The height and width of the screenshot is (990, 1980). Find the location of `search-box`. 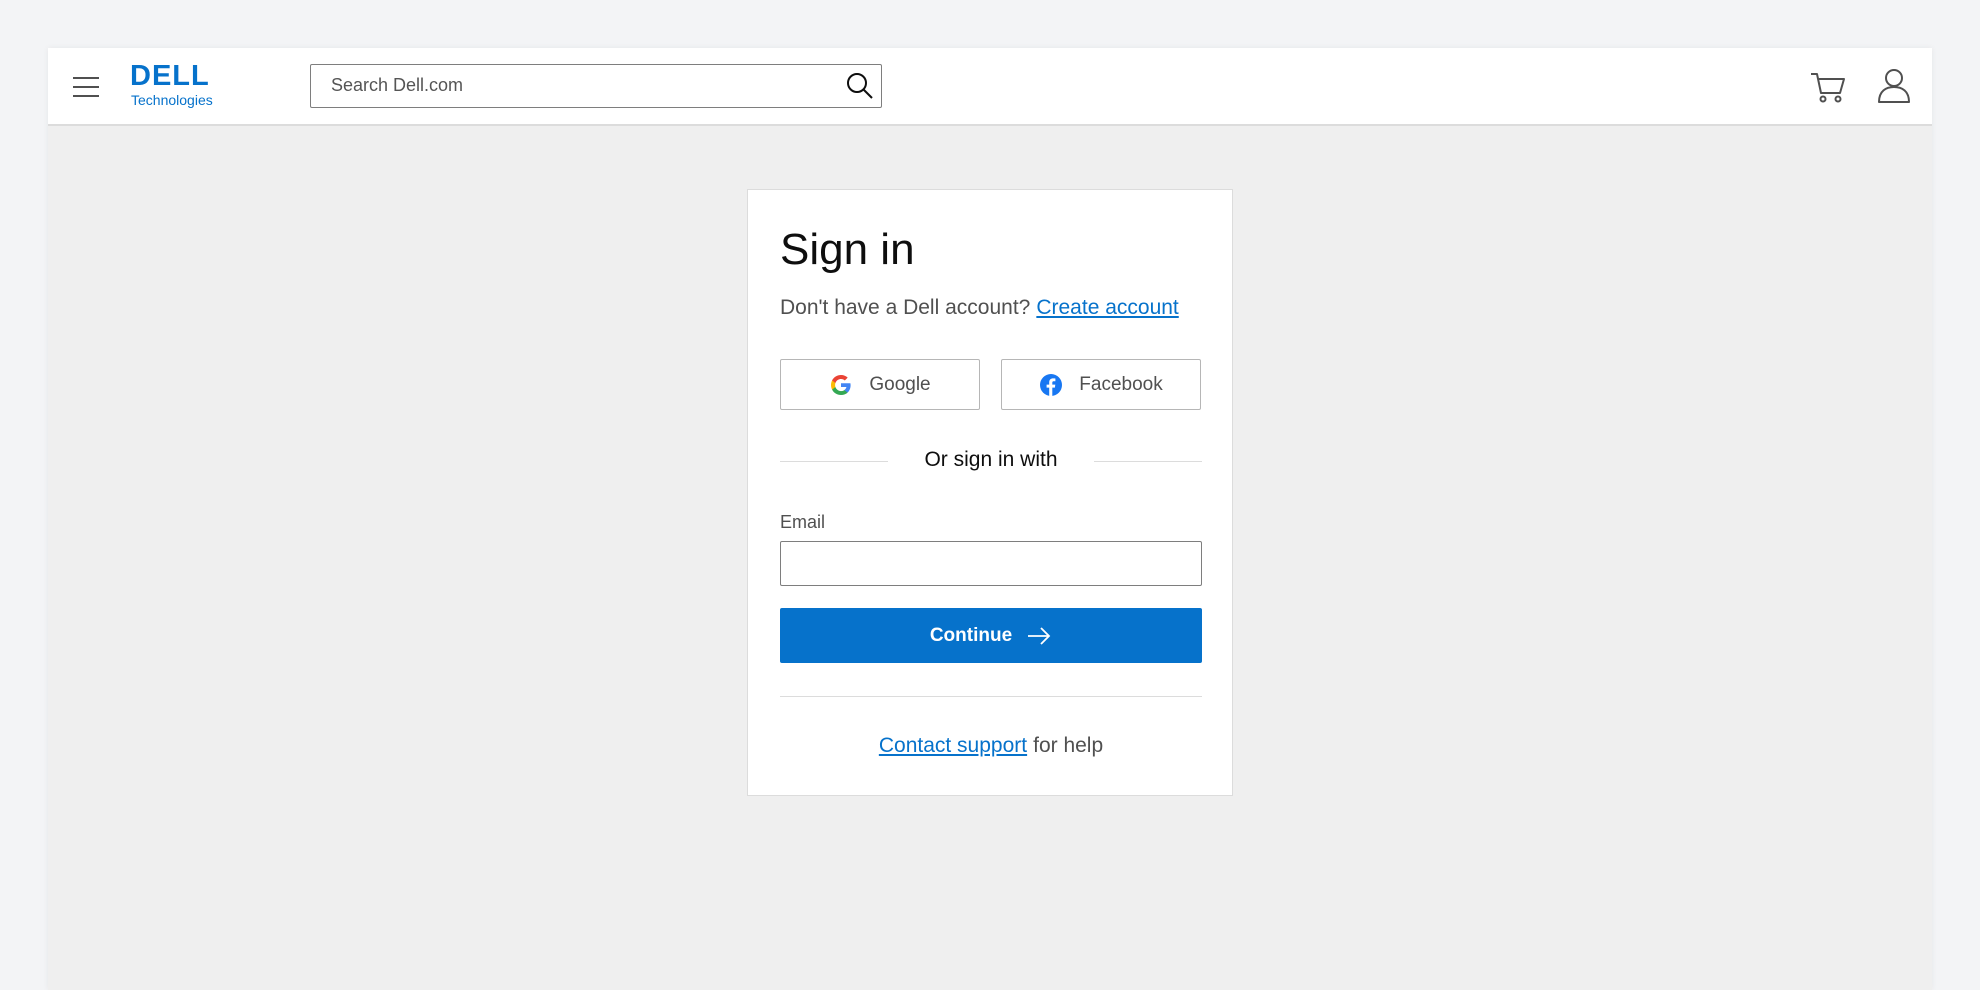

search-box is located at coordinates (596, 86).